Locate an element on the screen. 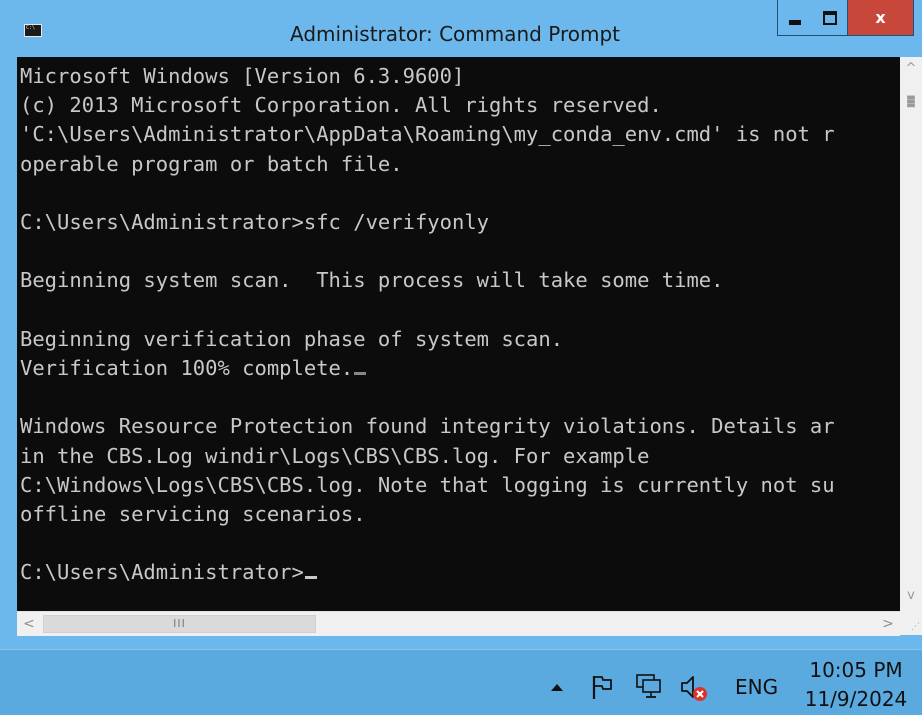 The image size is (922, 715). maximize-icon is located at coordinates (829, 17).